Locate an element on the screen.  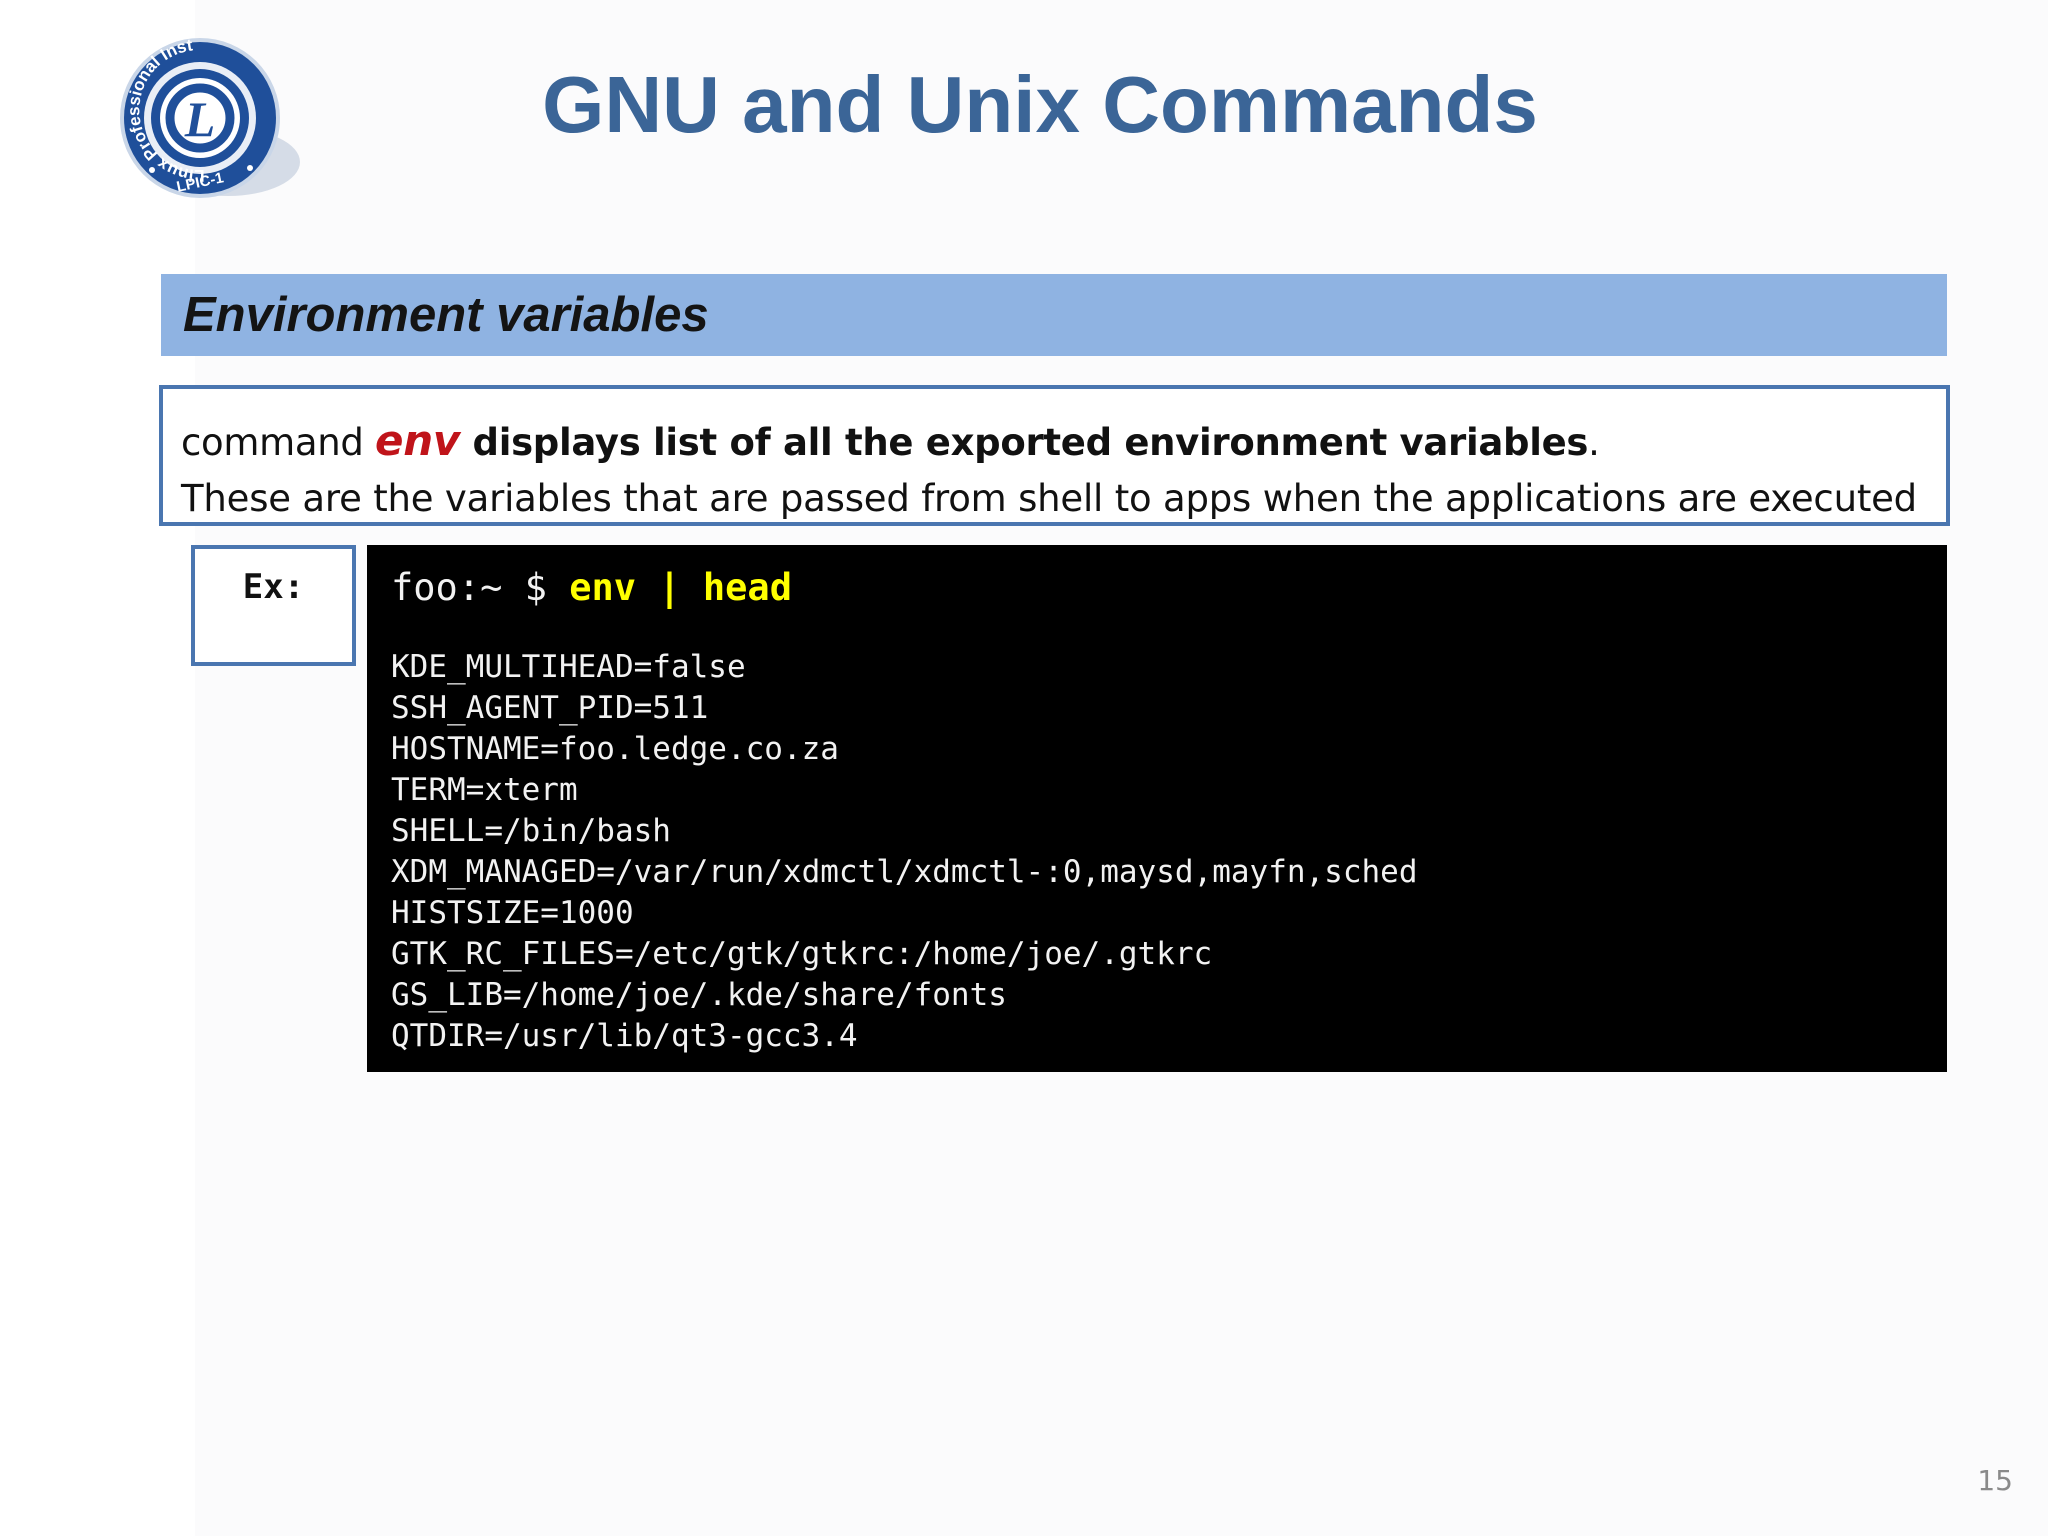
output-line: SHELL=/bin/bash is located at coordinates (531, 831).